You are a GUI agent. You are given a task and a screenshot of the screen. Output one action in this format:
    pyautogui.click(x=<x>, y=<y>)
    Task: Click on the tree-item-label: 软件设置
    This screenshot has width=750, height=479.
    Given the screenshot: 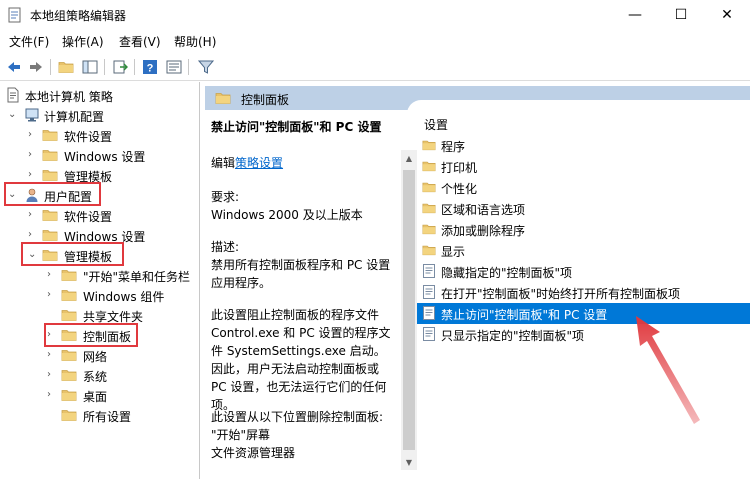 What is the action you would take?
    pyautogui.click(x=88, y=137)
    